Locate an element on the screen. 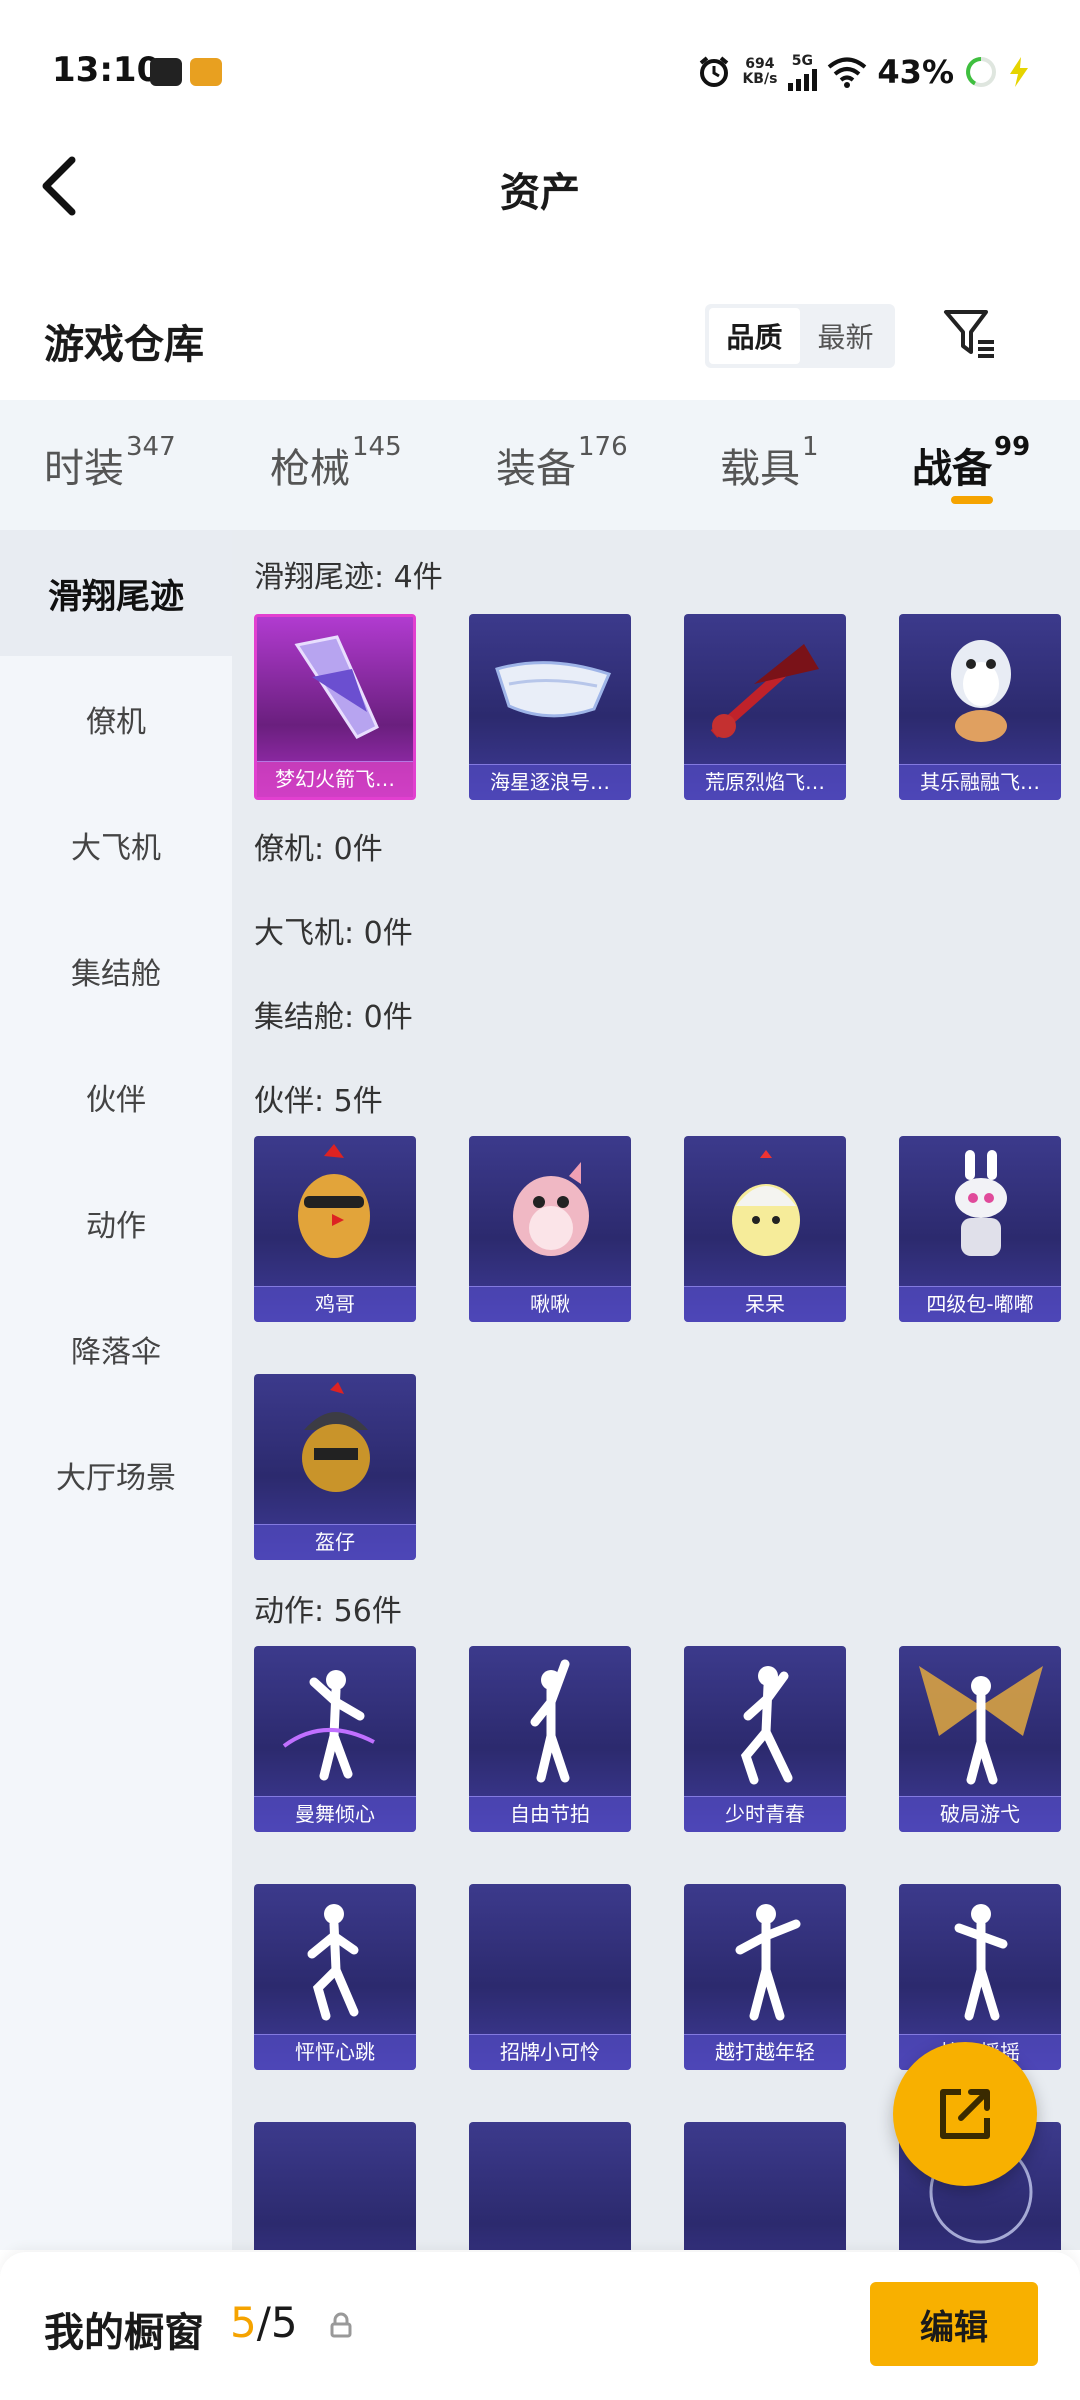 The width and height of the screenshot is (1080, 2400). section-title: 动作: 56件 is located at coordinates (328, 1611).